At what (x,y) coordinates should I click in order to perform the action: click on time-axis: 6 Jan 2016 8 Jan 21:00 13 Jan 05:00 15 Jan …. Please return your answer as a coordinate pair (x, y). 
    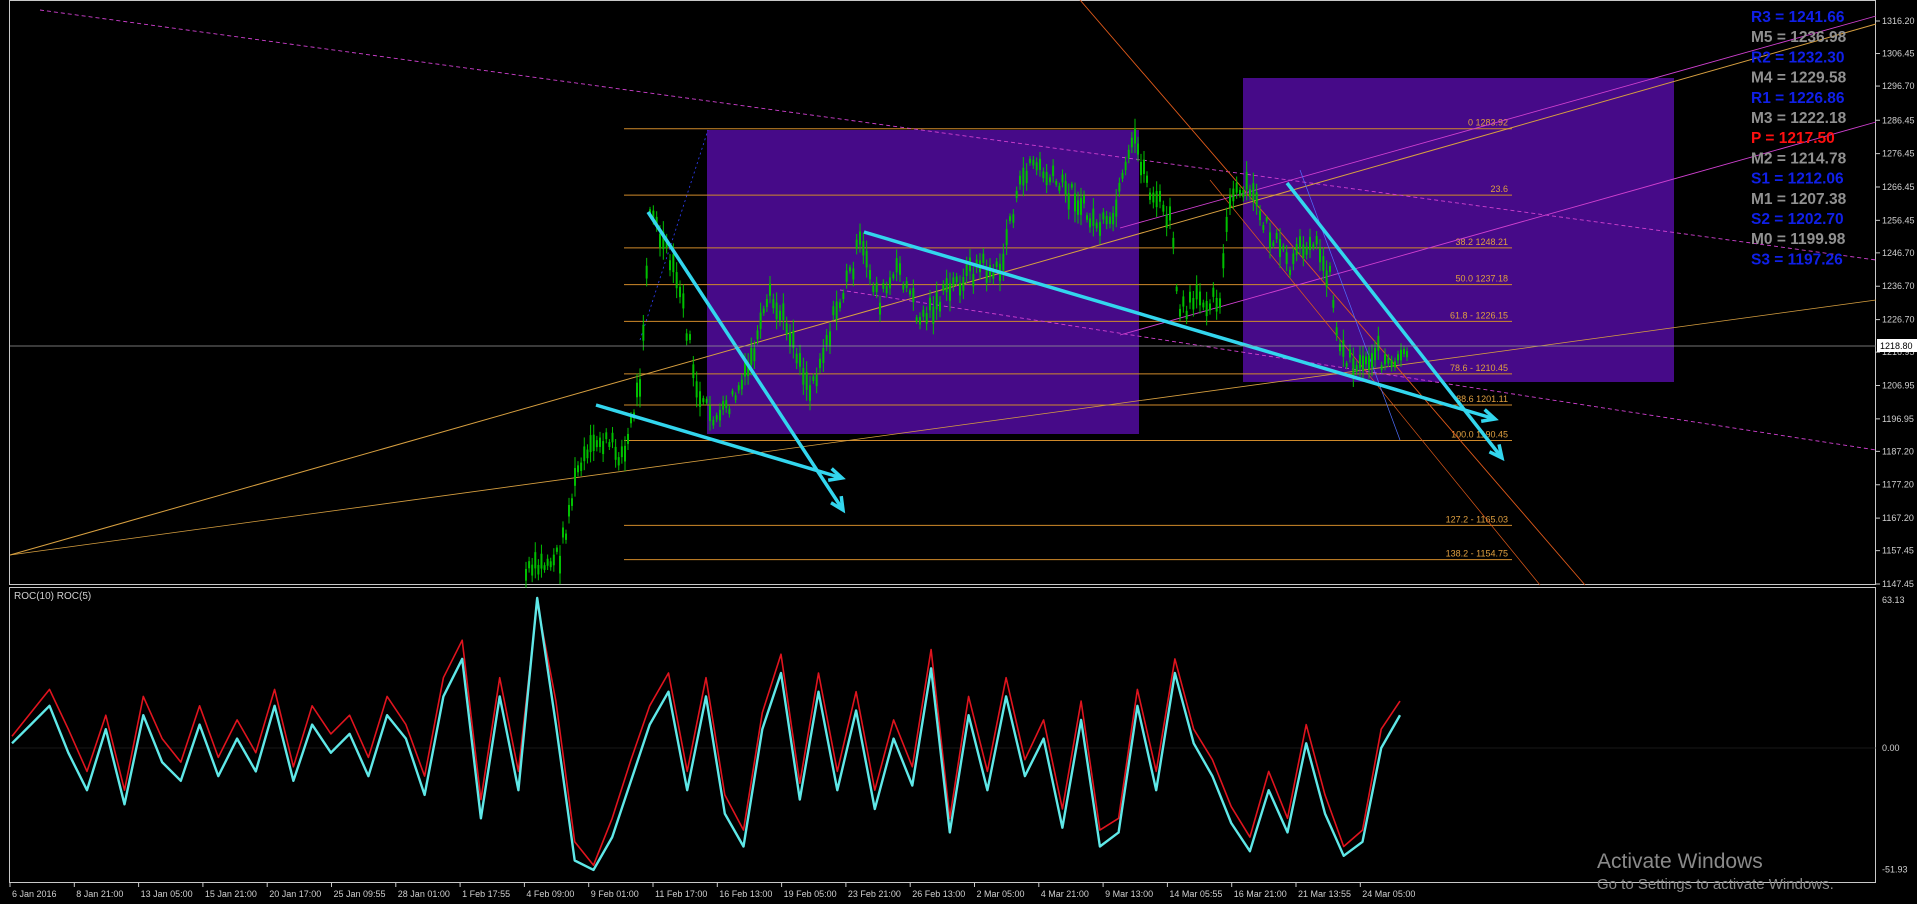
    Looking at the image, I should click on (712, 891).